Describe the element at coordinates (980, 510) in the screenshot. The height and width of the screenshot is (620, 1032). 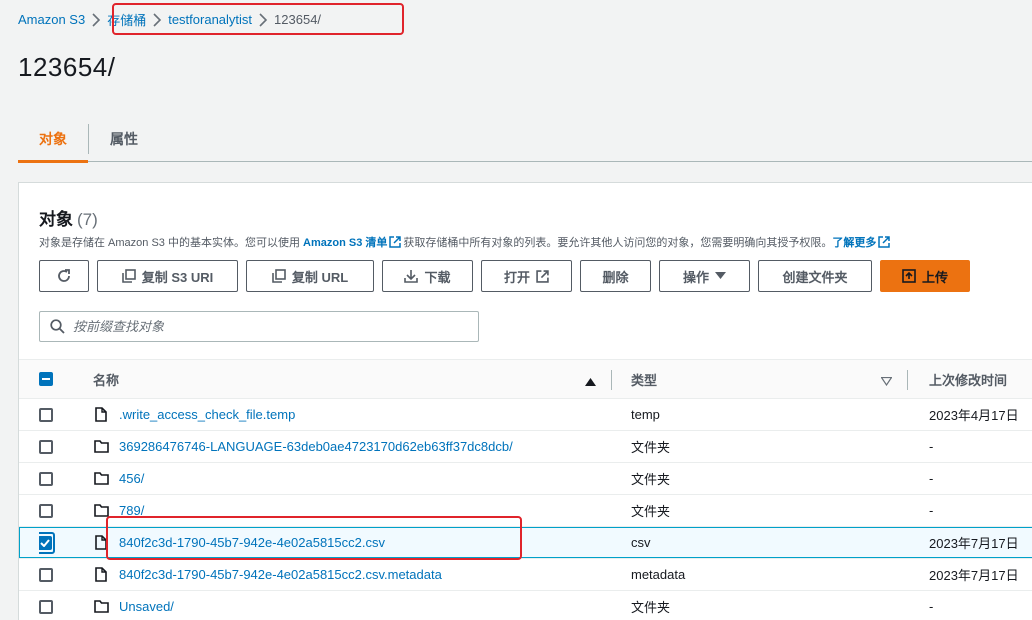
I see `modified-cell: -` at that location.